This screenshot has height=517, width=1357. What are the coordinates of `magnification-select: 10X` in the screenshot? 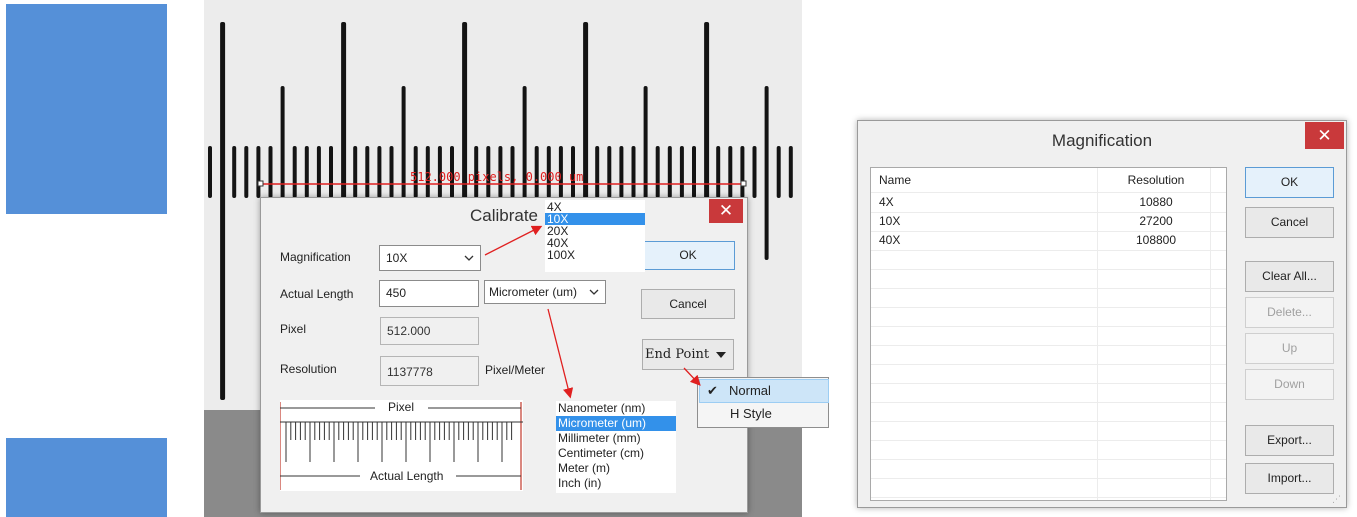 It's located at (430, 258).